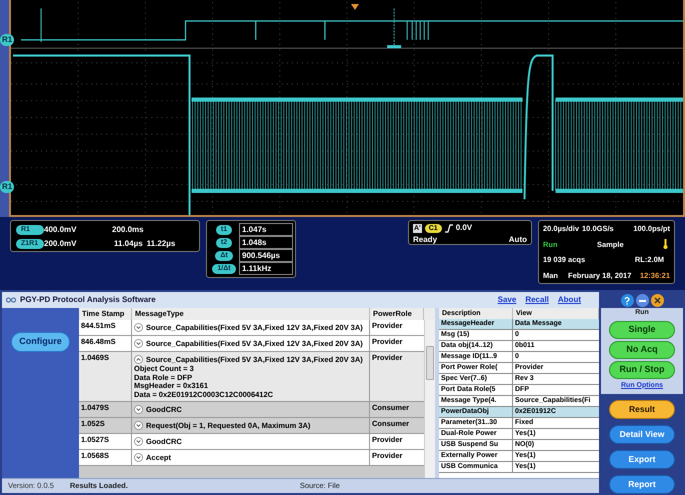 Image resolution: width=685 pixels, height=495 pixels. I want to click on chevron-up-icon, so click(138, 359).